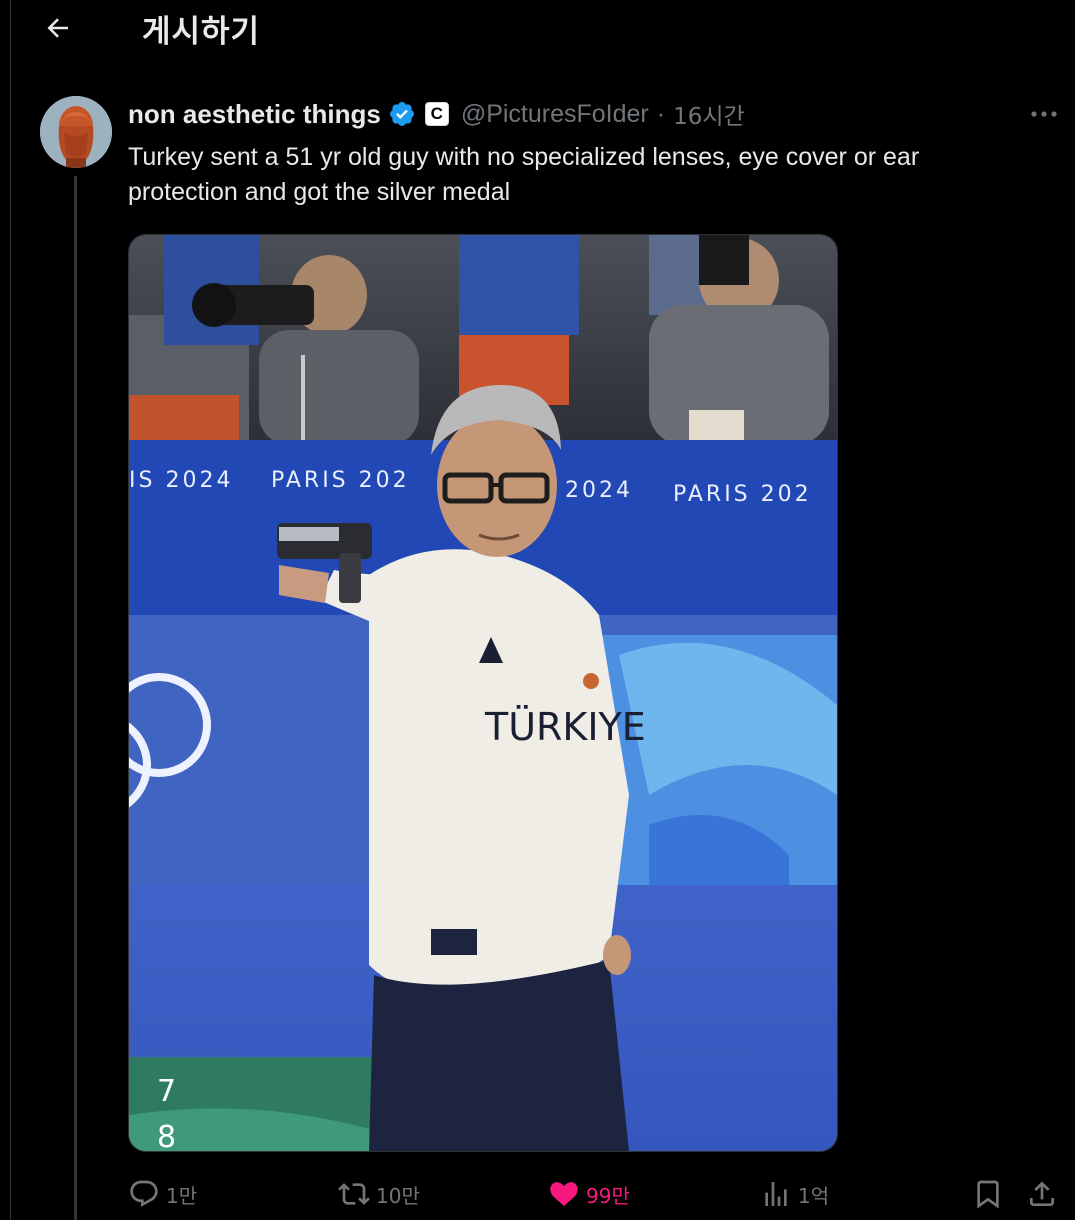 This screenshot has width=1075, height=1220. What do you see at coordinates (10, 610) in the screenshot?
I see `column-border` at bounding box center [10, 610].